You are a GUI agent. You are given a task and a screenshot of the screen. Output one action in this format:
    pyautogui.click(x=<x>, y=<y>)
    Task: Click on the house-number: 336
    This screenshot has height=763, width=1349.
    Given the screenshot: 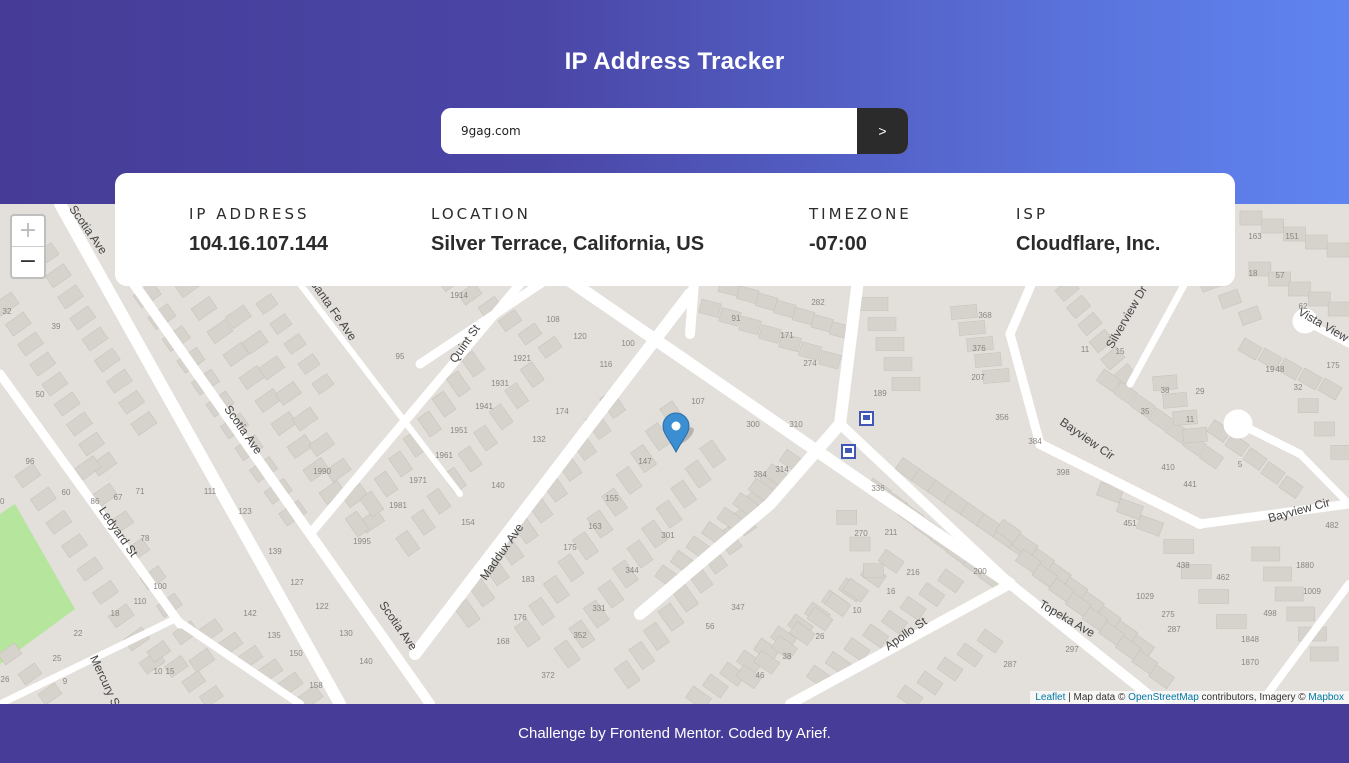 What is the action you would take?
    pyautogui.click(x=878, y=488)
    